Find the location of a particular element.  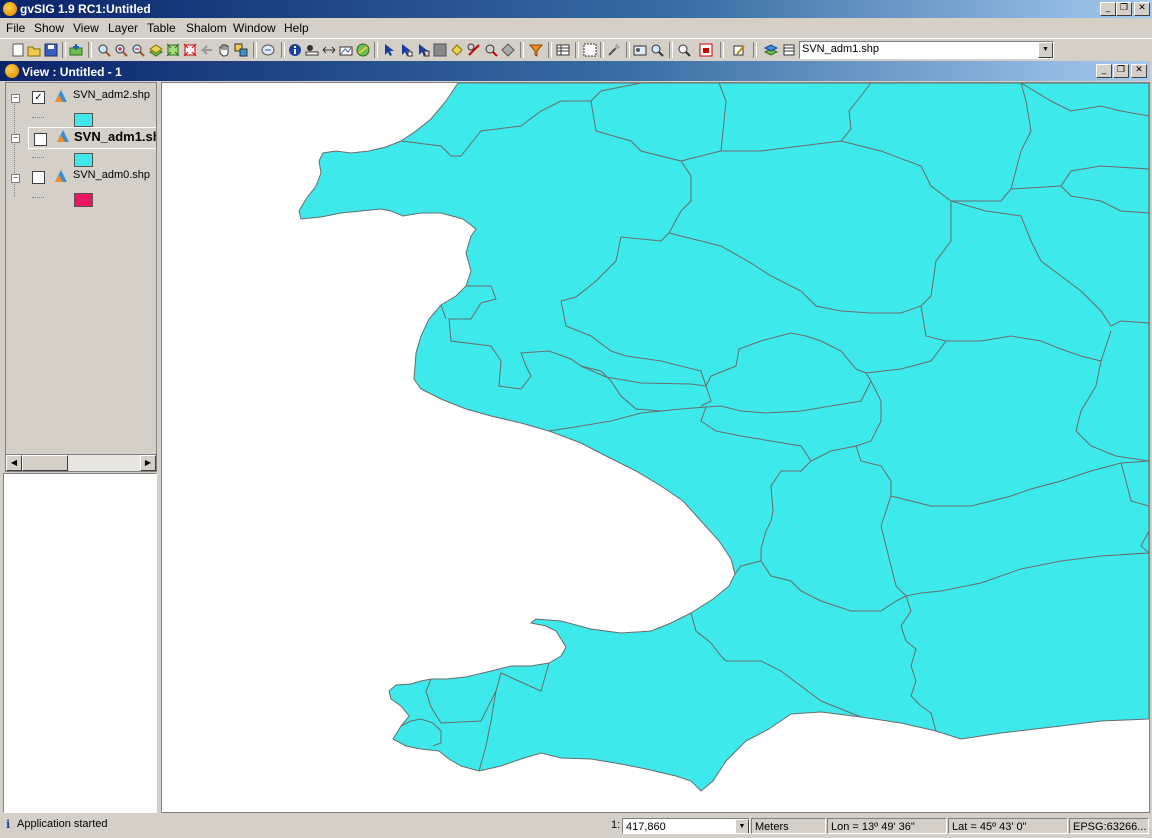

attribute-table-icon is located at coordinates (563, 50).